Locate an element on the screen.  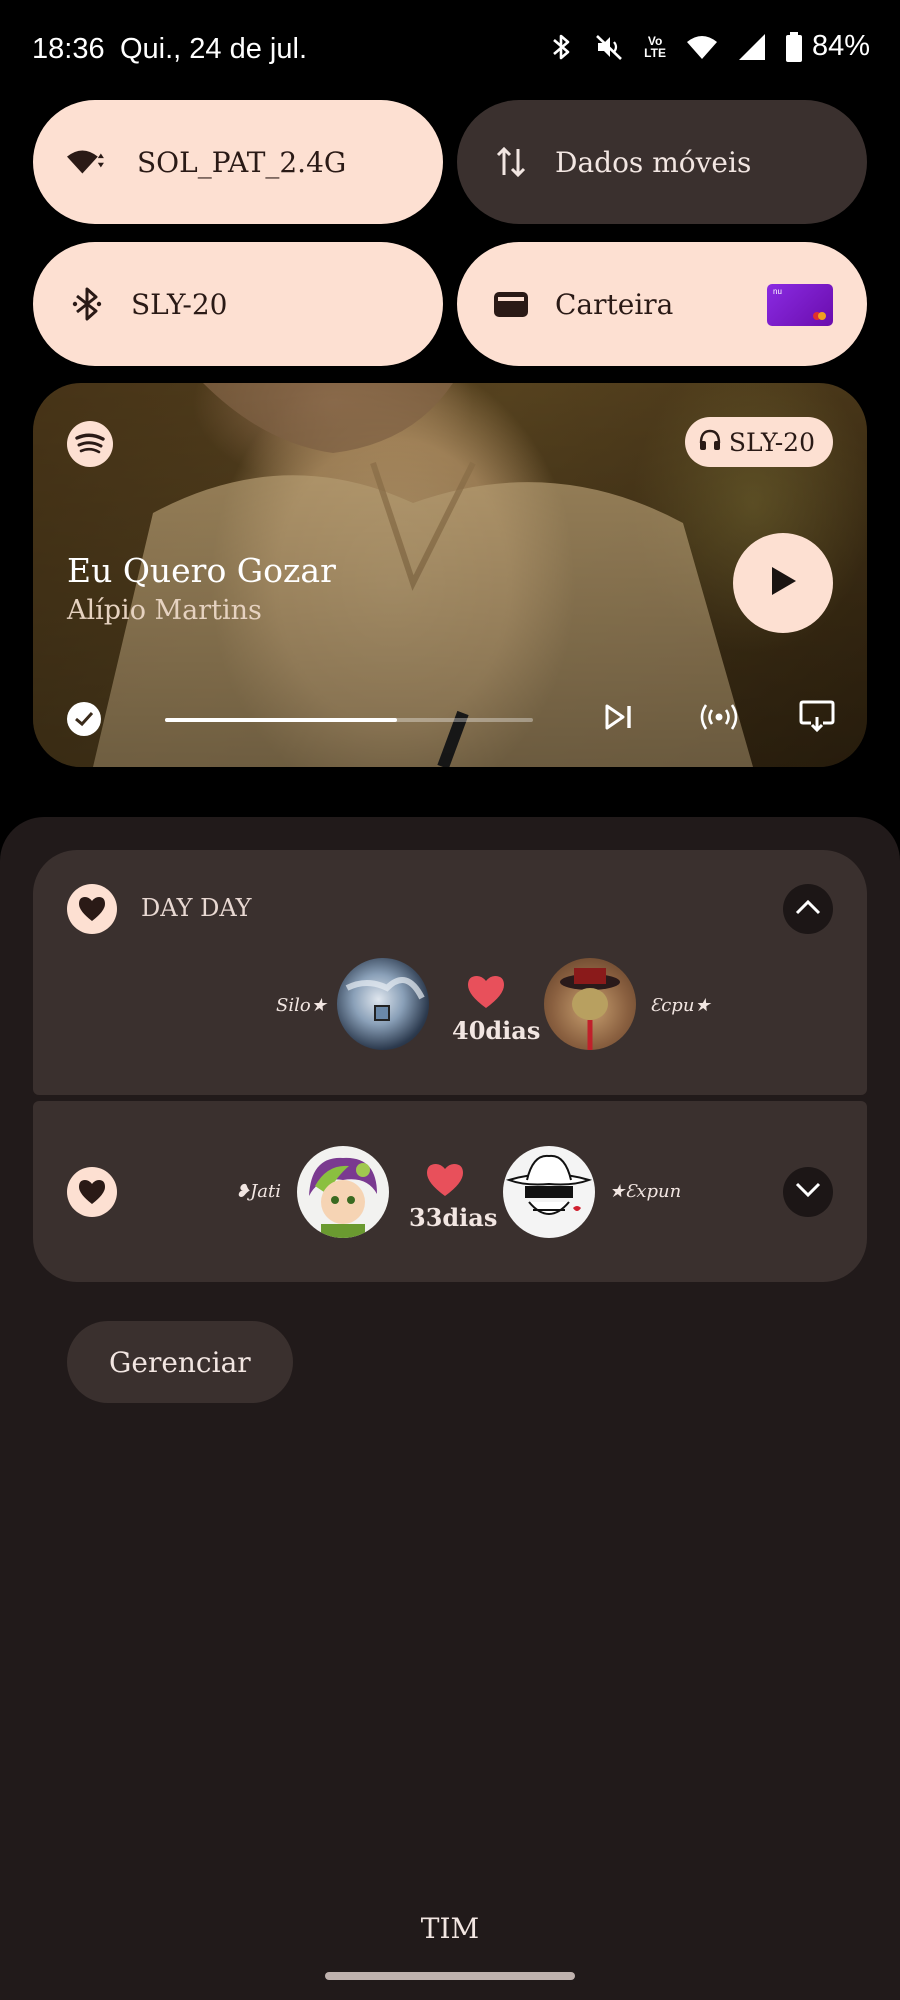
notification-card: ❥Jati 33dias ★Ɛxpun is located at coordinates (450, 1191).